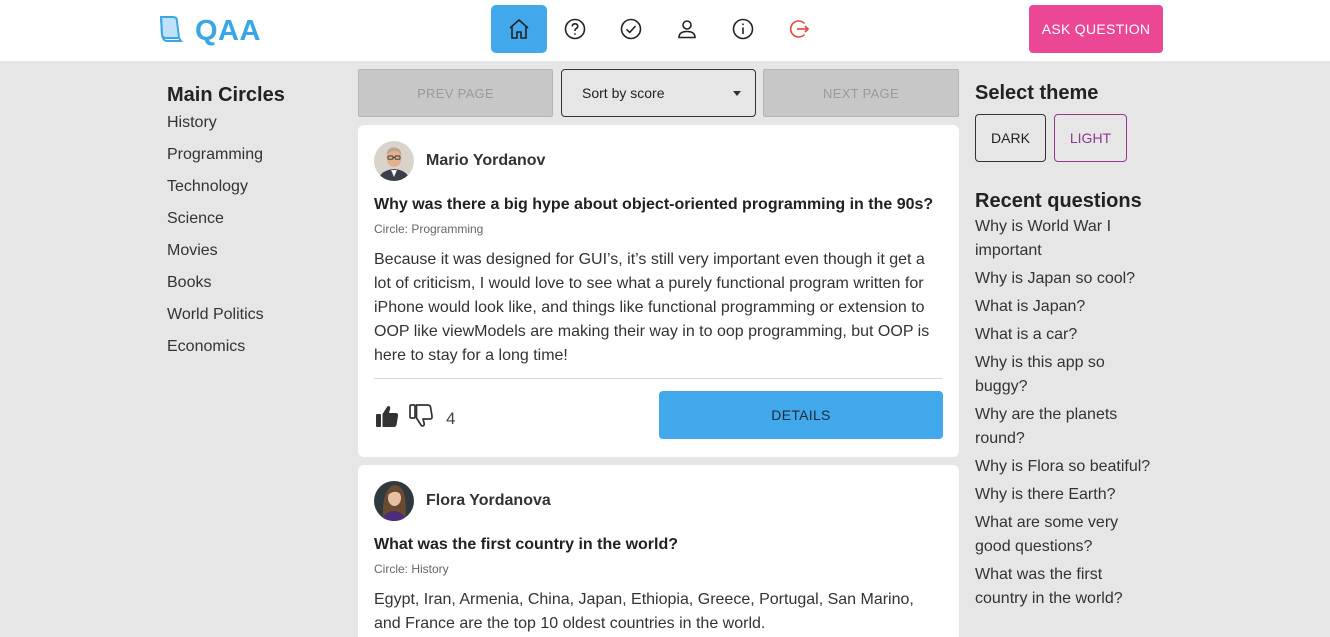  What do you see at coordinates (1065, 495) in the screenshot?
I see `recent-question-link: Why is there Earth?` at bounding box center [1065, 495].